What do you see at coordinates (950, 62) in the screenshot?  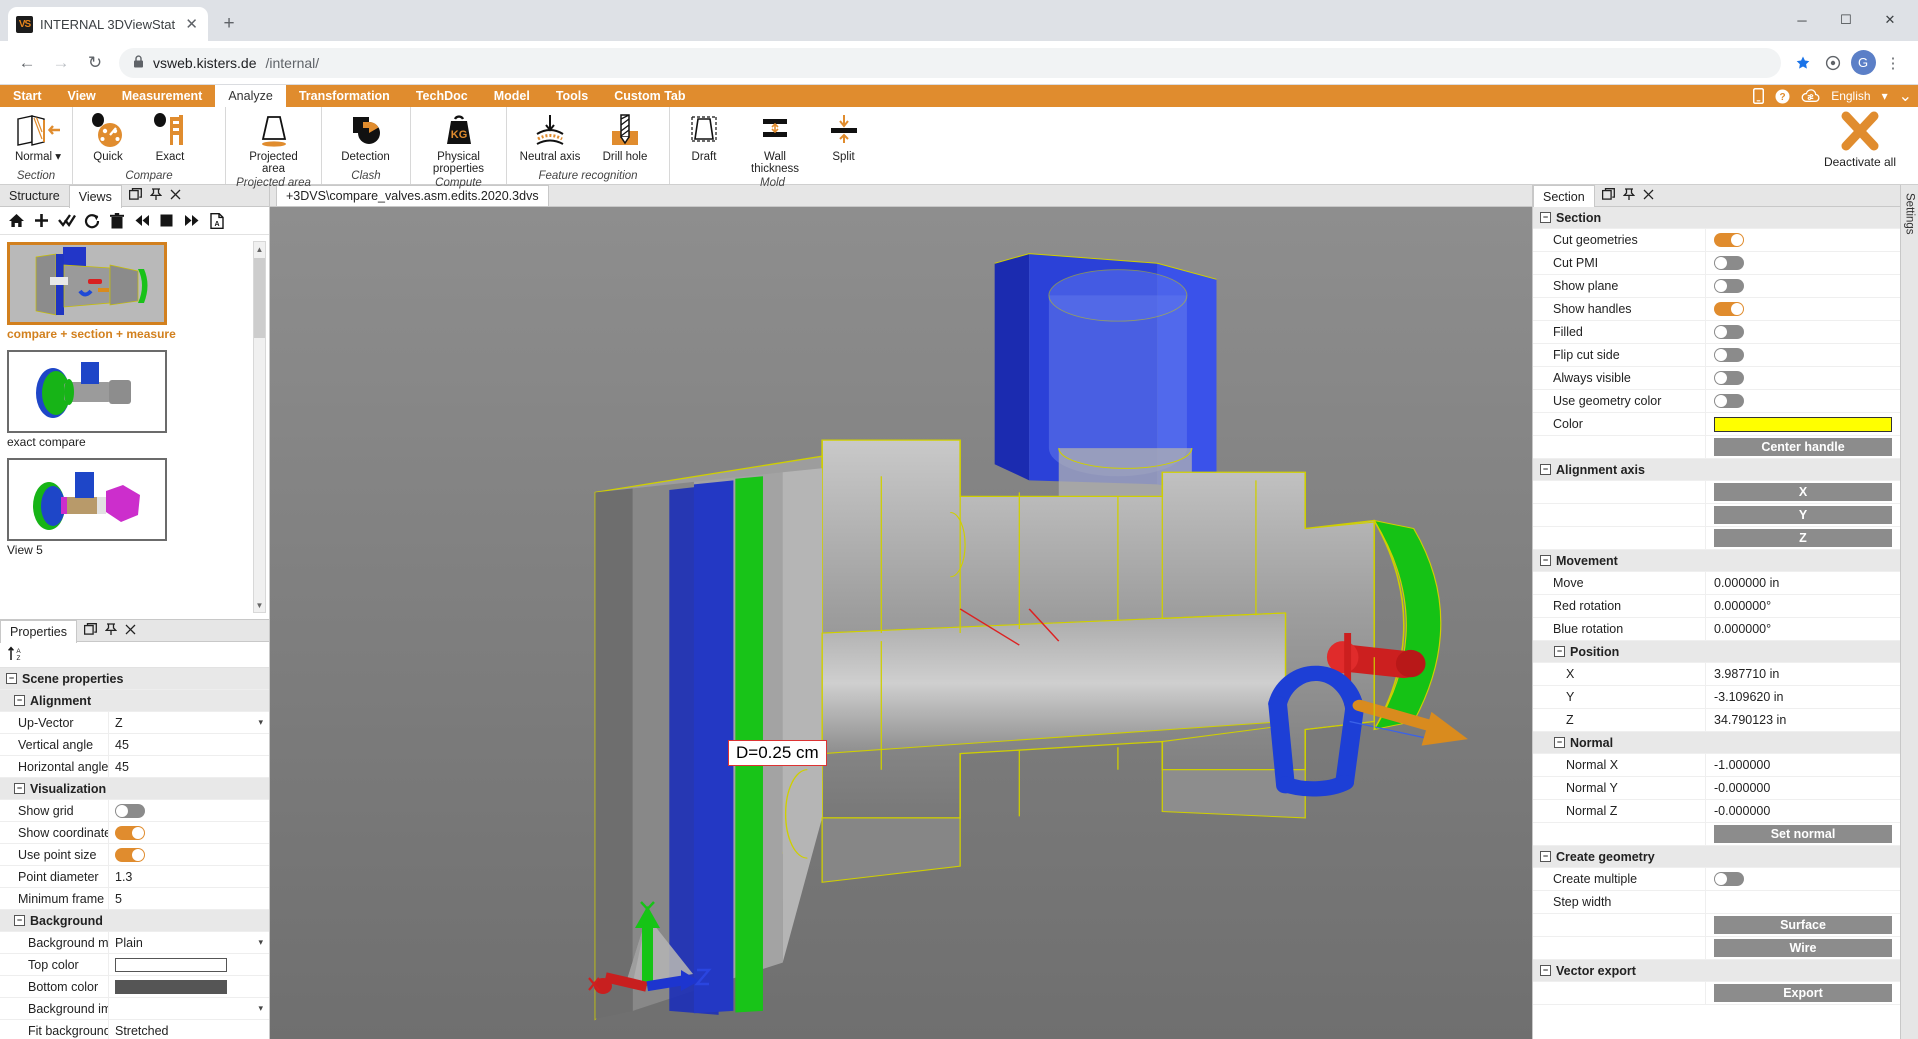 I see `url-input: vsweb.kisters.de/internal/` at bounding box center [950, 62].